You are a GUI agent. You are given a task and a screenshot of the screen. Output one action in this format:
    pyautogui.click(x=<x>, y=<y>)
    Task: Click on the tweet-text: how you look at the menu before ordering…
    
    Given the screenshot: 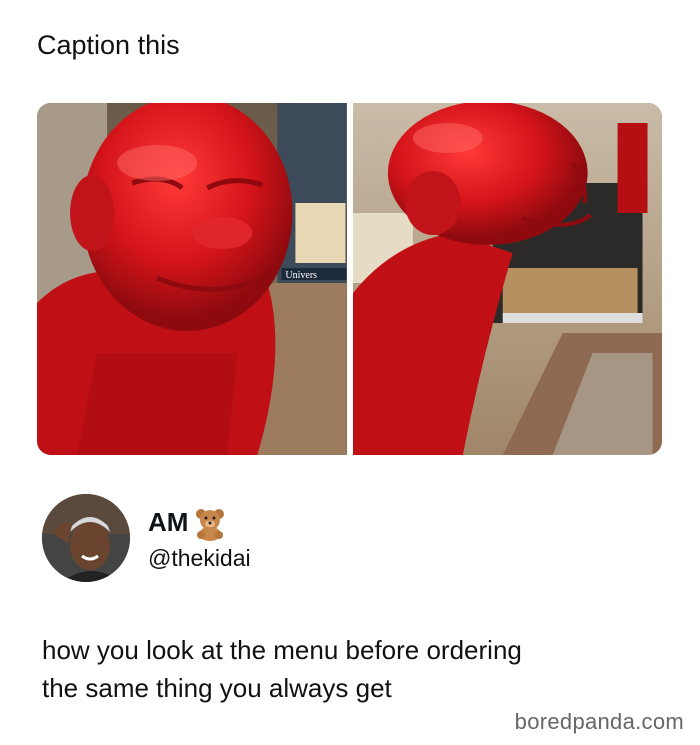 What is the action you would take?
    pyautogui.click(x=352, y=669)
    